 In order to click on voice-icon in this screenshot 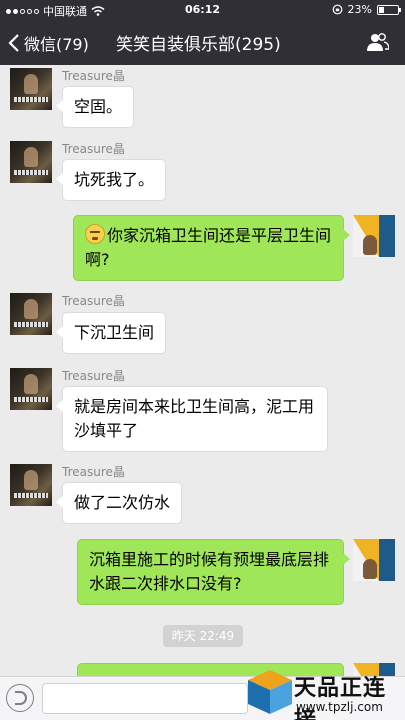, I will do `click(21, 698)`.